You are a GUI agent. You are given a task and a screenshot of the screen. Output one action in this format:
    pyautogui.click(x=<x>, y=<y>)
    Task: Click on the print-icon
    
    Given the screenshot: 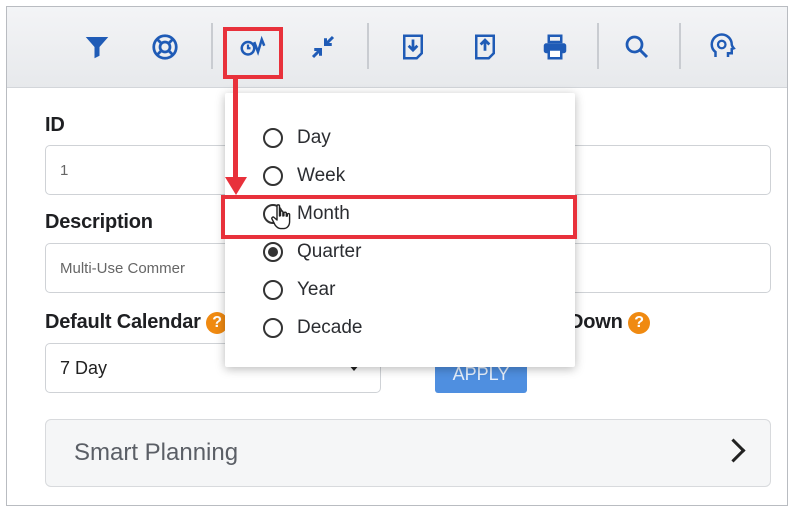 What is the action you would take?
    pyautogui.click(x=555, y=47)
    